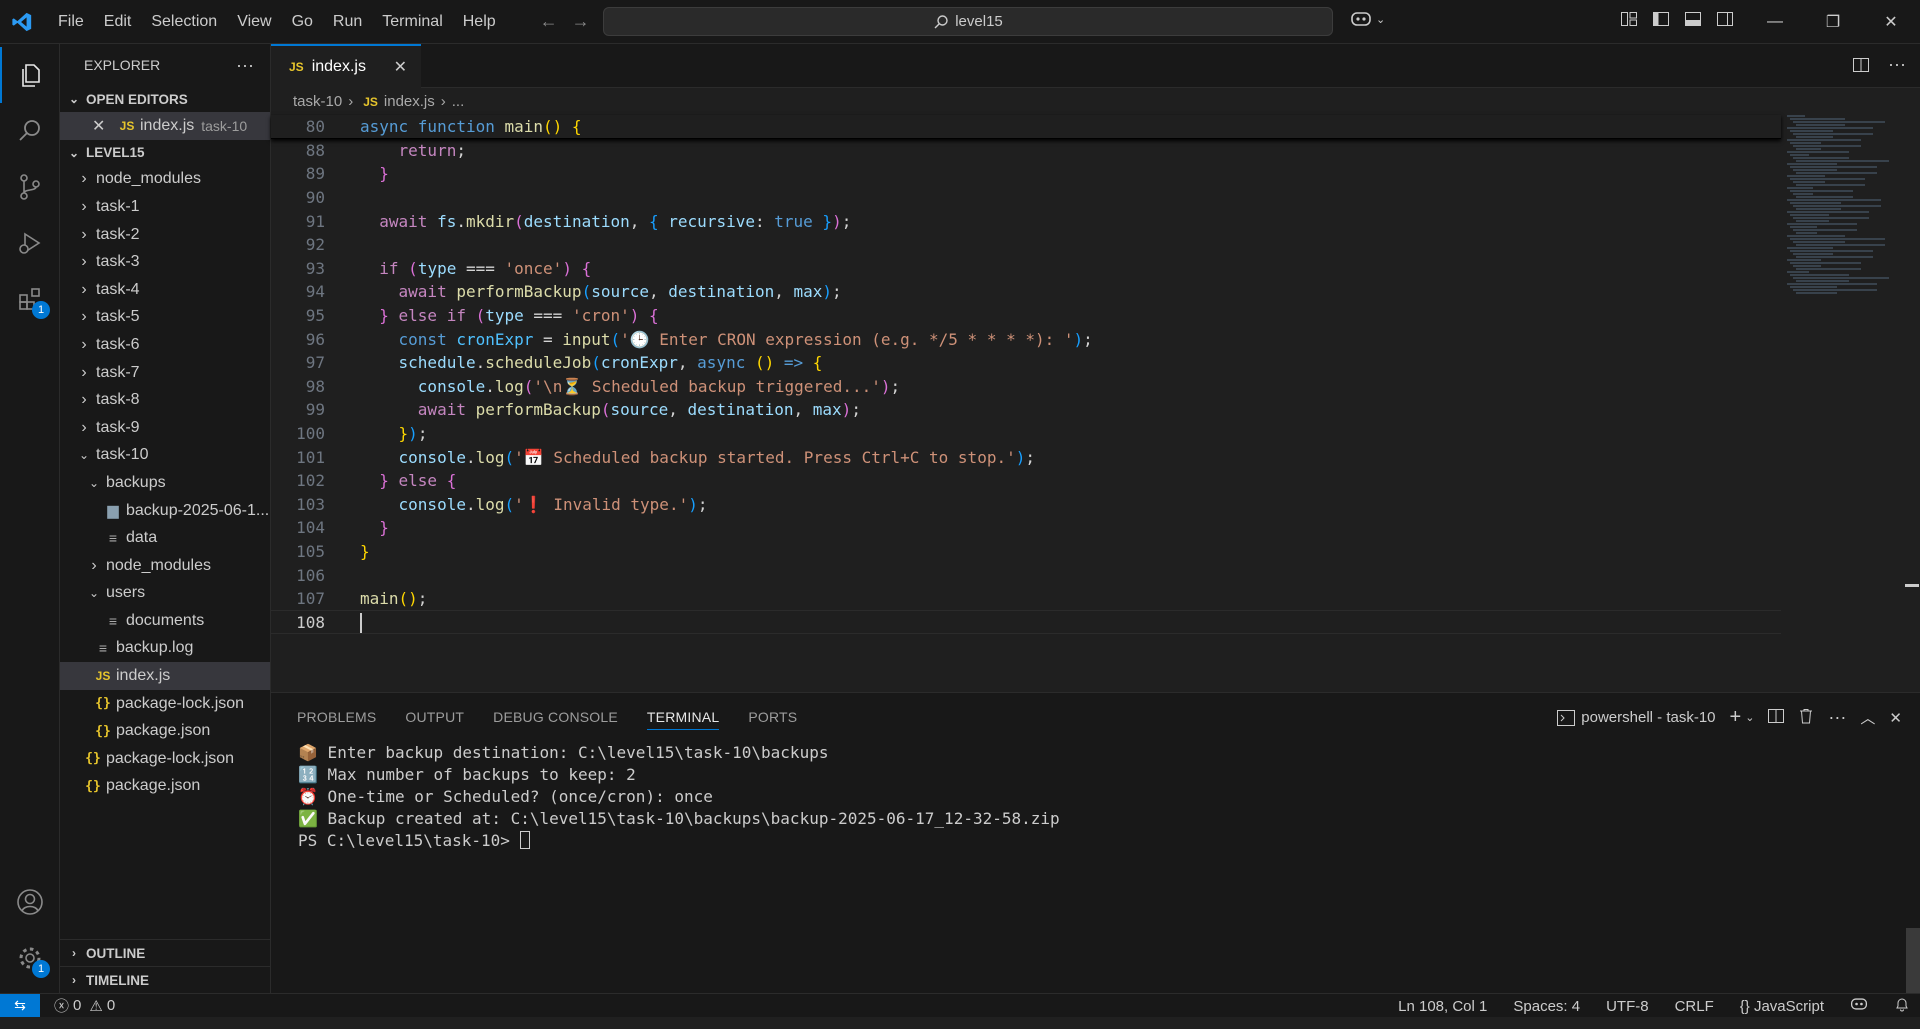 This screenshot has height=1029, width=1920. What do you see at coordinates (968, 21) in the screenshot?
I see `command-center-search: level15` at bounding box center [968, 21].